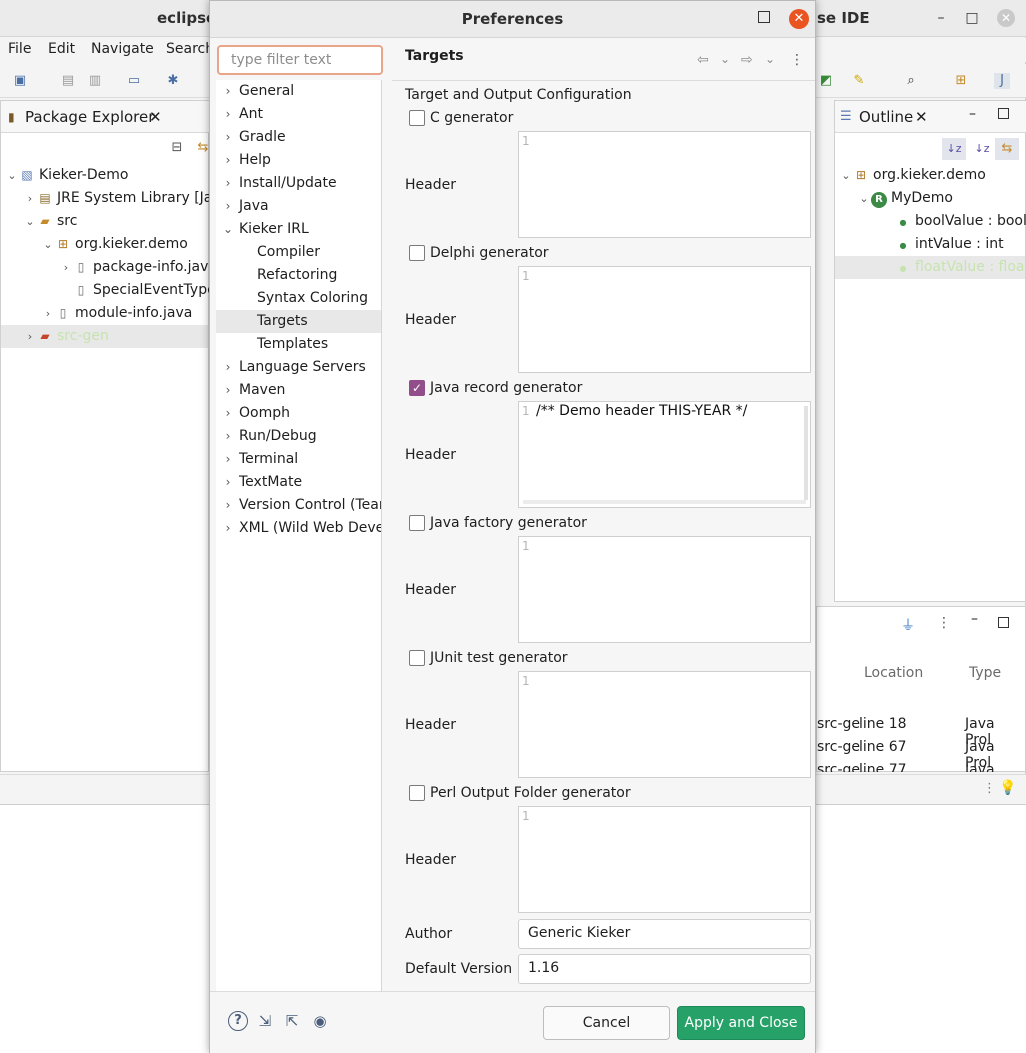 This screenshot has width=1026, height=1053. Describe the element at coordinates (664, 724) in the screenshot. I see `junit-test-generator-header-editor: 1` at that location.